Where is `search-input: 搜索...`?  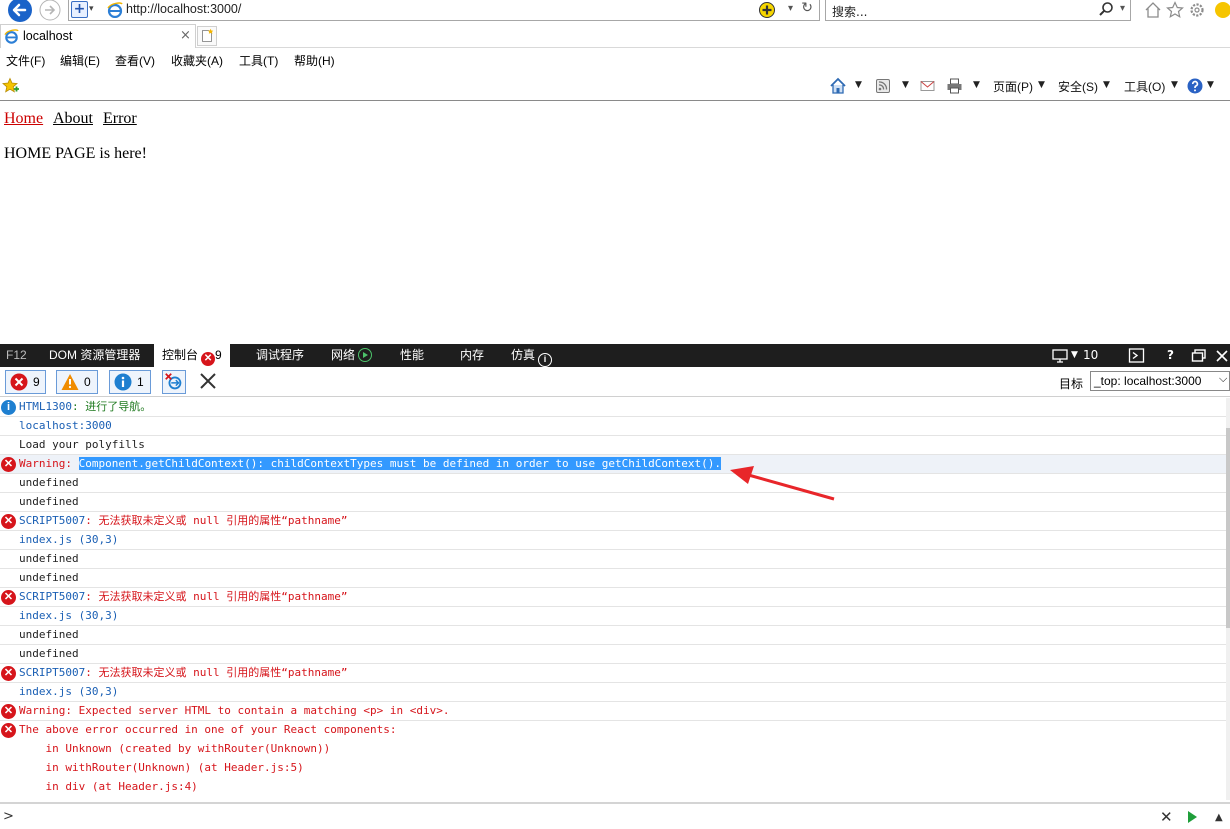
search-input: 搜索... is located at coordinates (849, 11).